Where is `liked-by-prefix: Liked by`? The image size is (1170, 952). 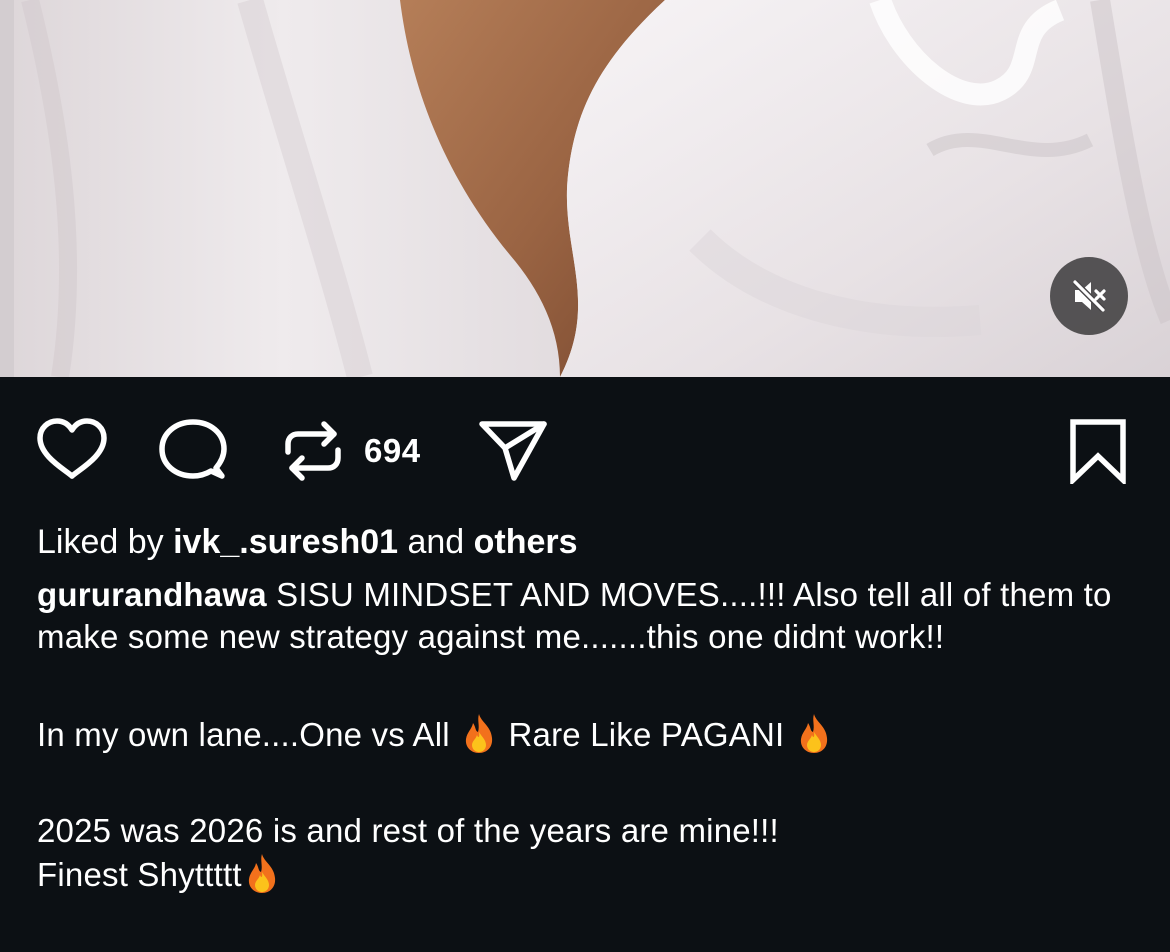 liked-by-prefix: Liked by is located at coordinates (105, 542).